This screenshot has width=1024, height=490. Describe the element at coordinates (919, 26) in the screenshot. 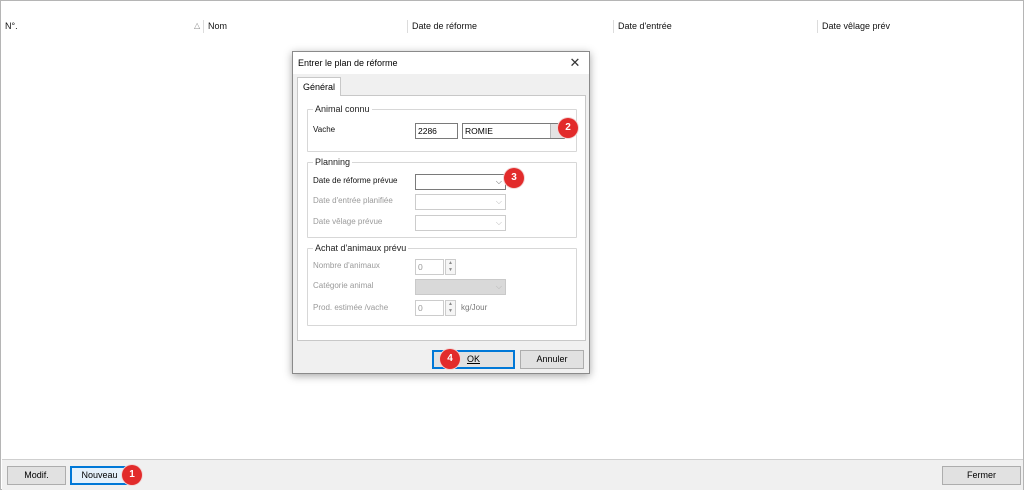

I see `column-header-date-velage: Date vêlage prév` at that location.